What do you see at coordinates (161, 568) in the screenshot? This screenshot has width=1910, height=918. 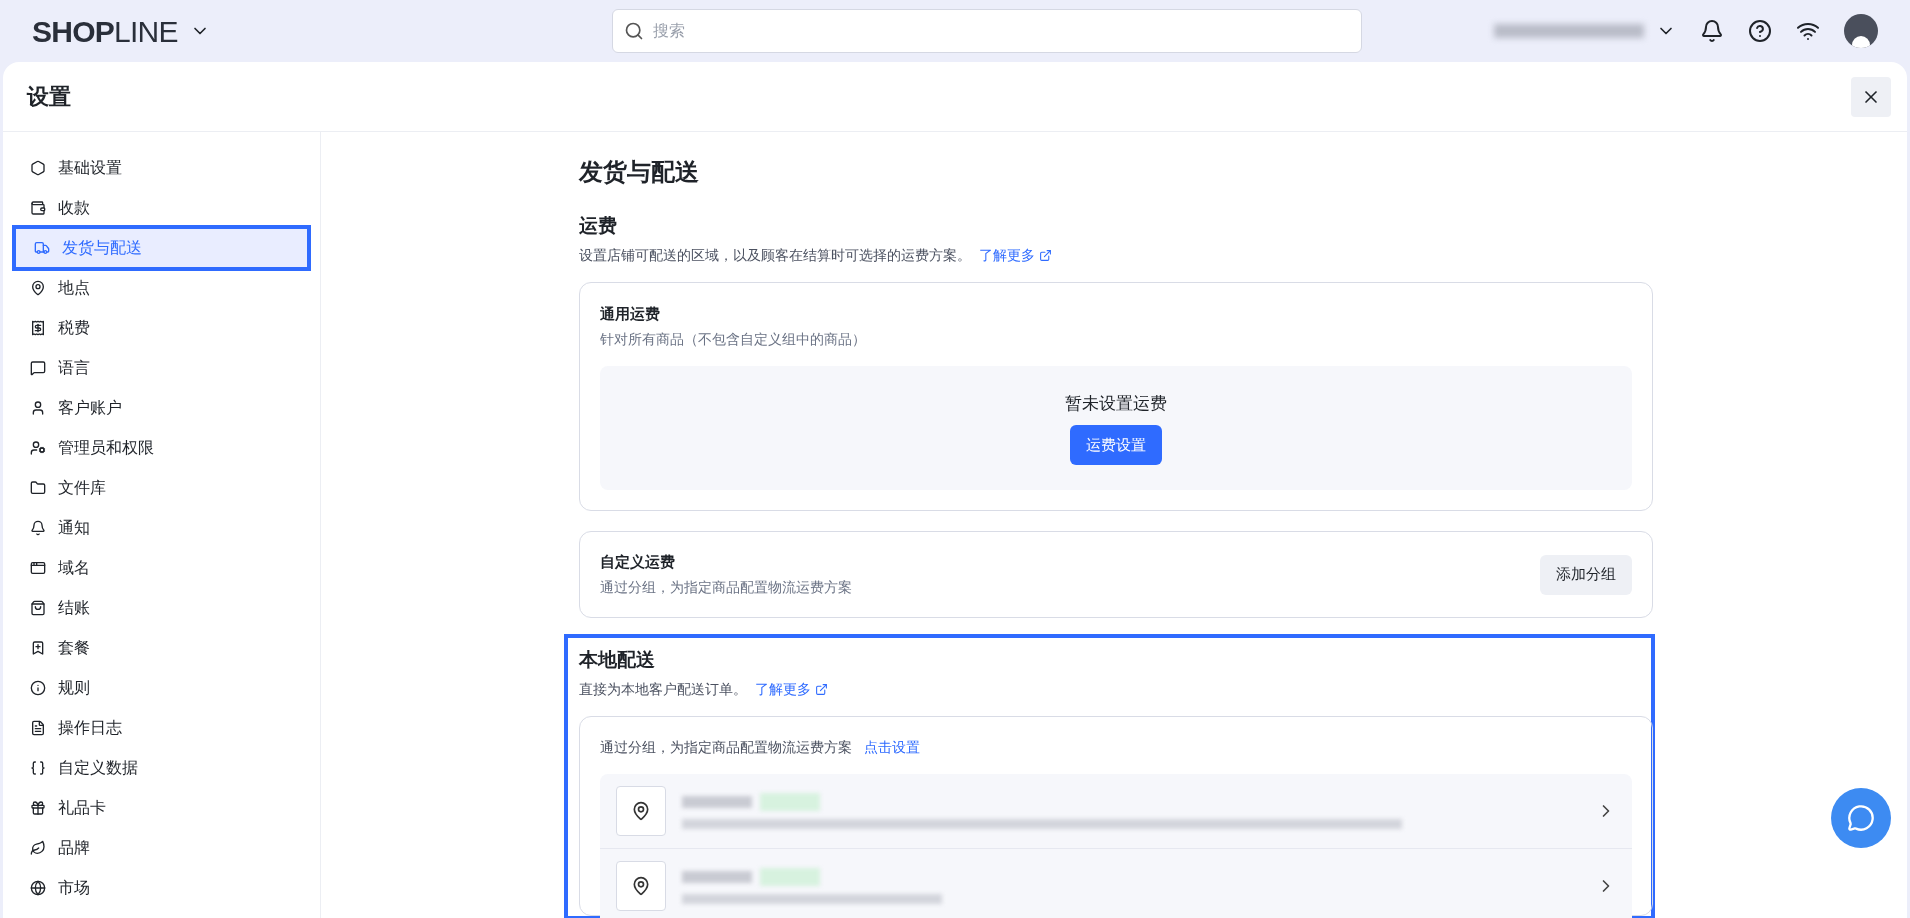 I see `sidebar-item: 域名` at bounding box center [161, 568].